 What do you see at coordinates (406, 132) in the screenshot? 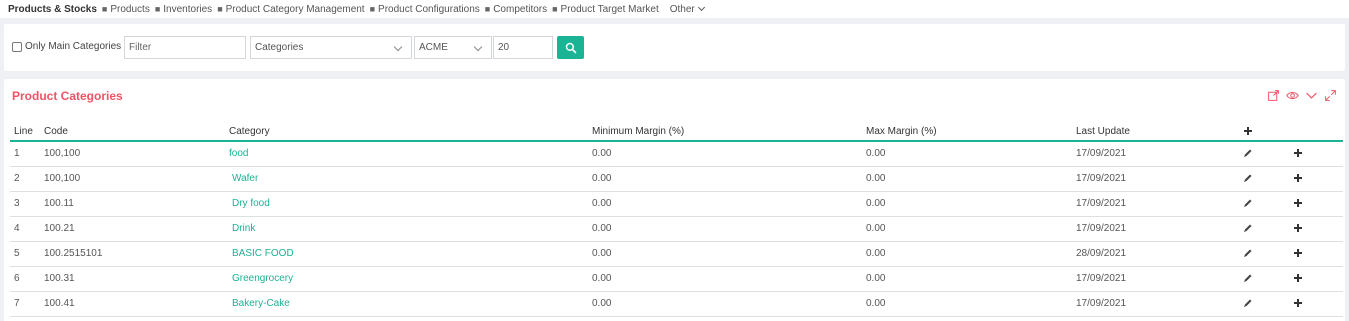
I see `col-header-category: Category` at bounding box center [406, 132].